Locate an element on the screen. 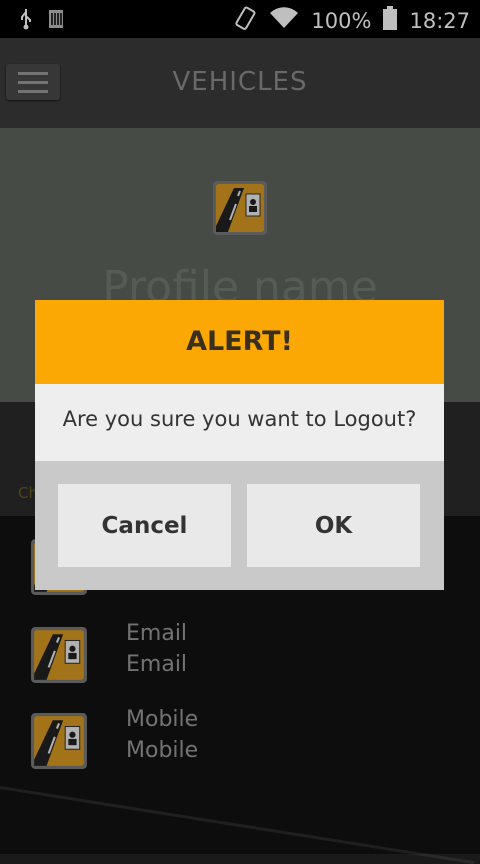 This screenshot has height=864, width=480. ok-button: OK is located at coordinates (333, 525).